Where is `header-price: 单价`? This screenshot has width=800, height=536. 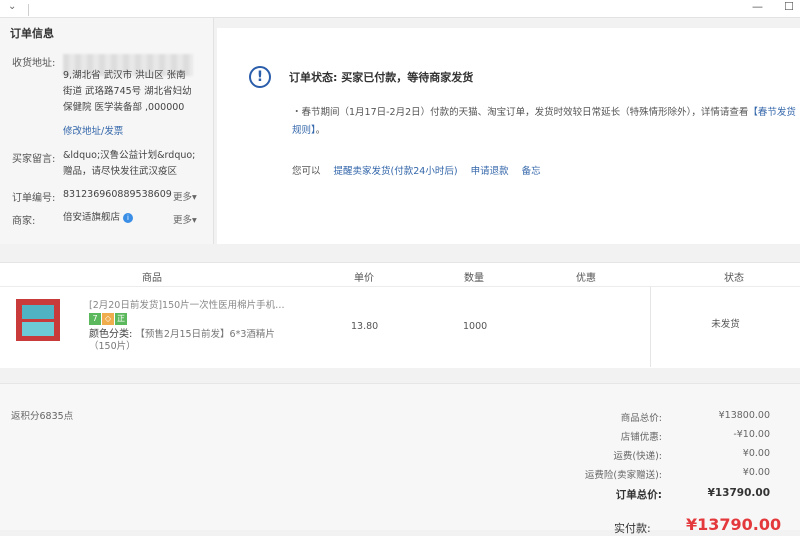 header-price: 单价 is located at coordinates (364, 278).